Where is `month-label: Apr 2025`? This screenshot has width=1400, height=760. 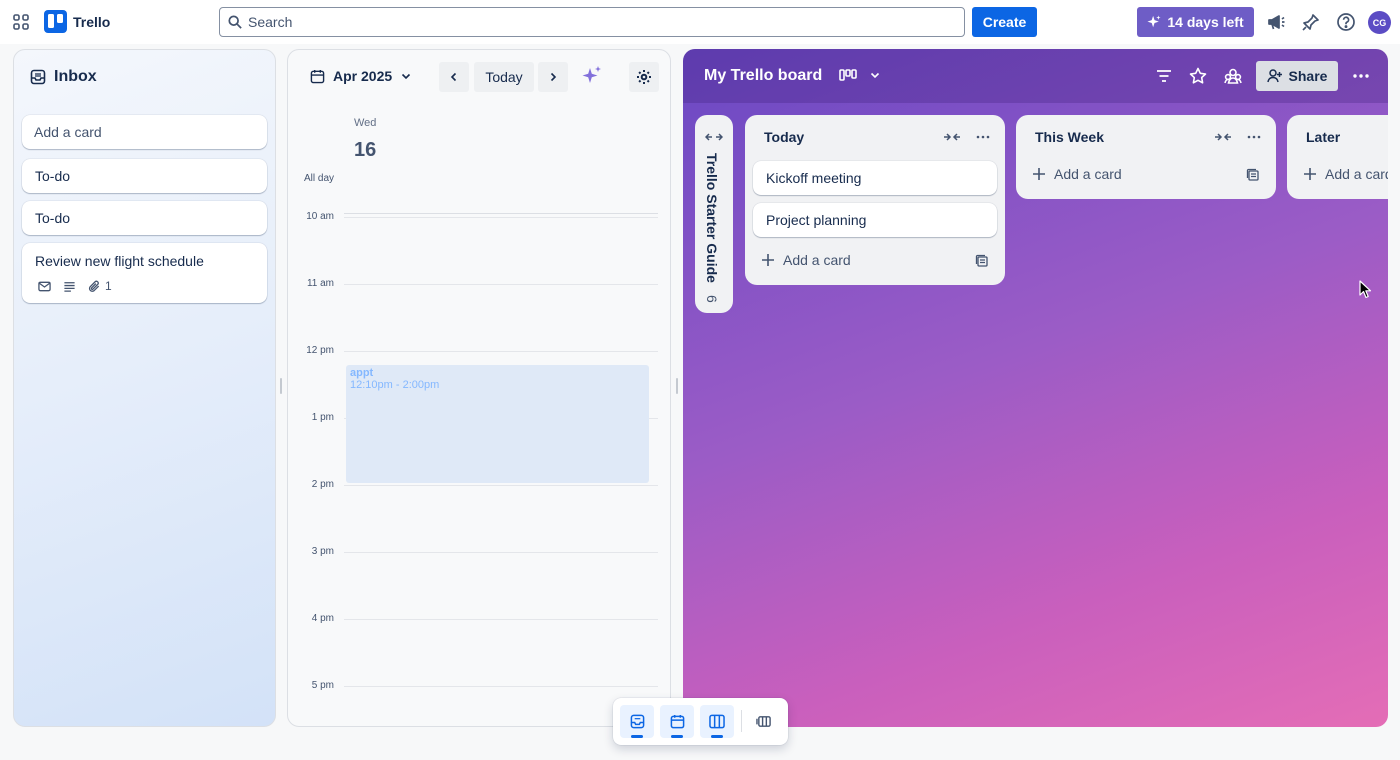 month-label: Apr 2025 is located at coordinates (363, 76).